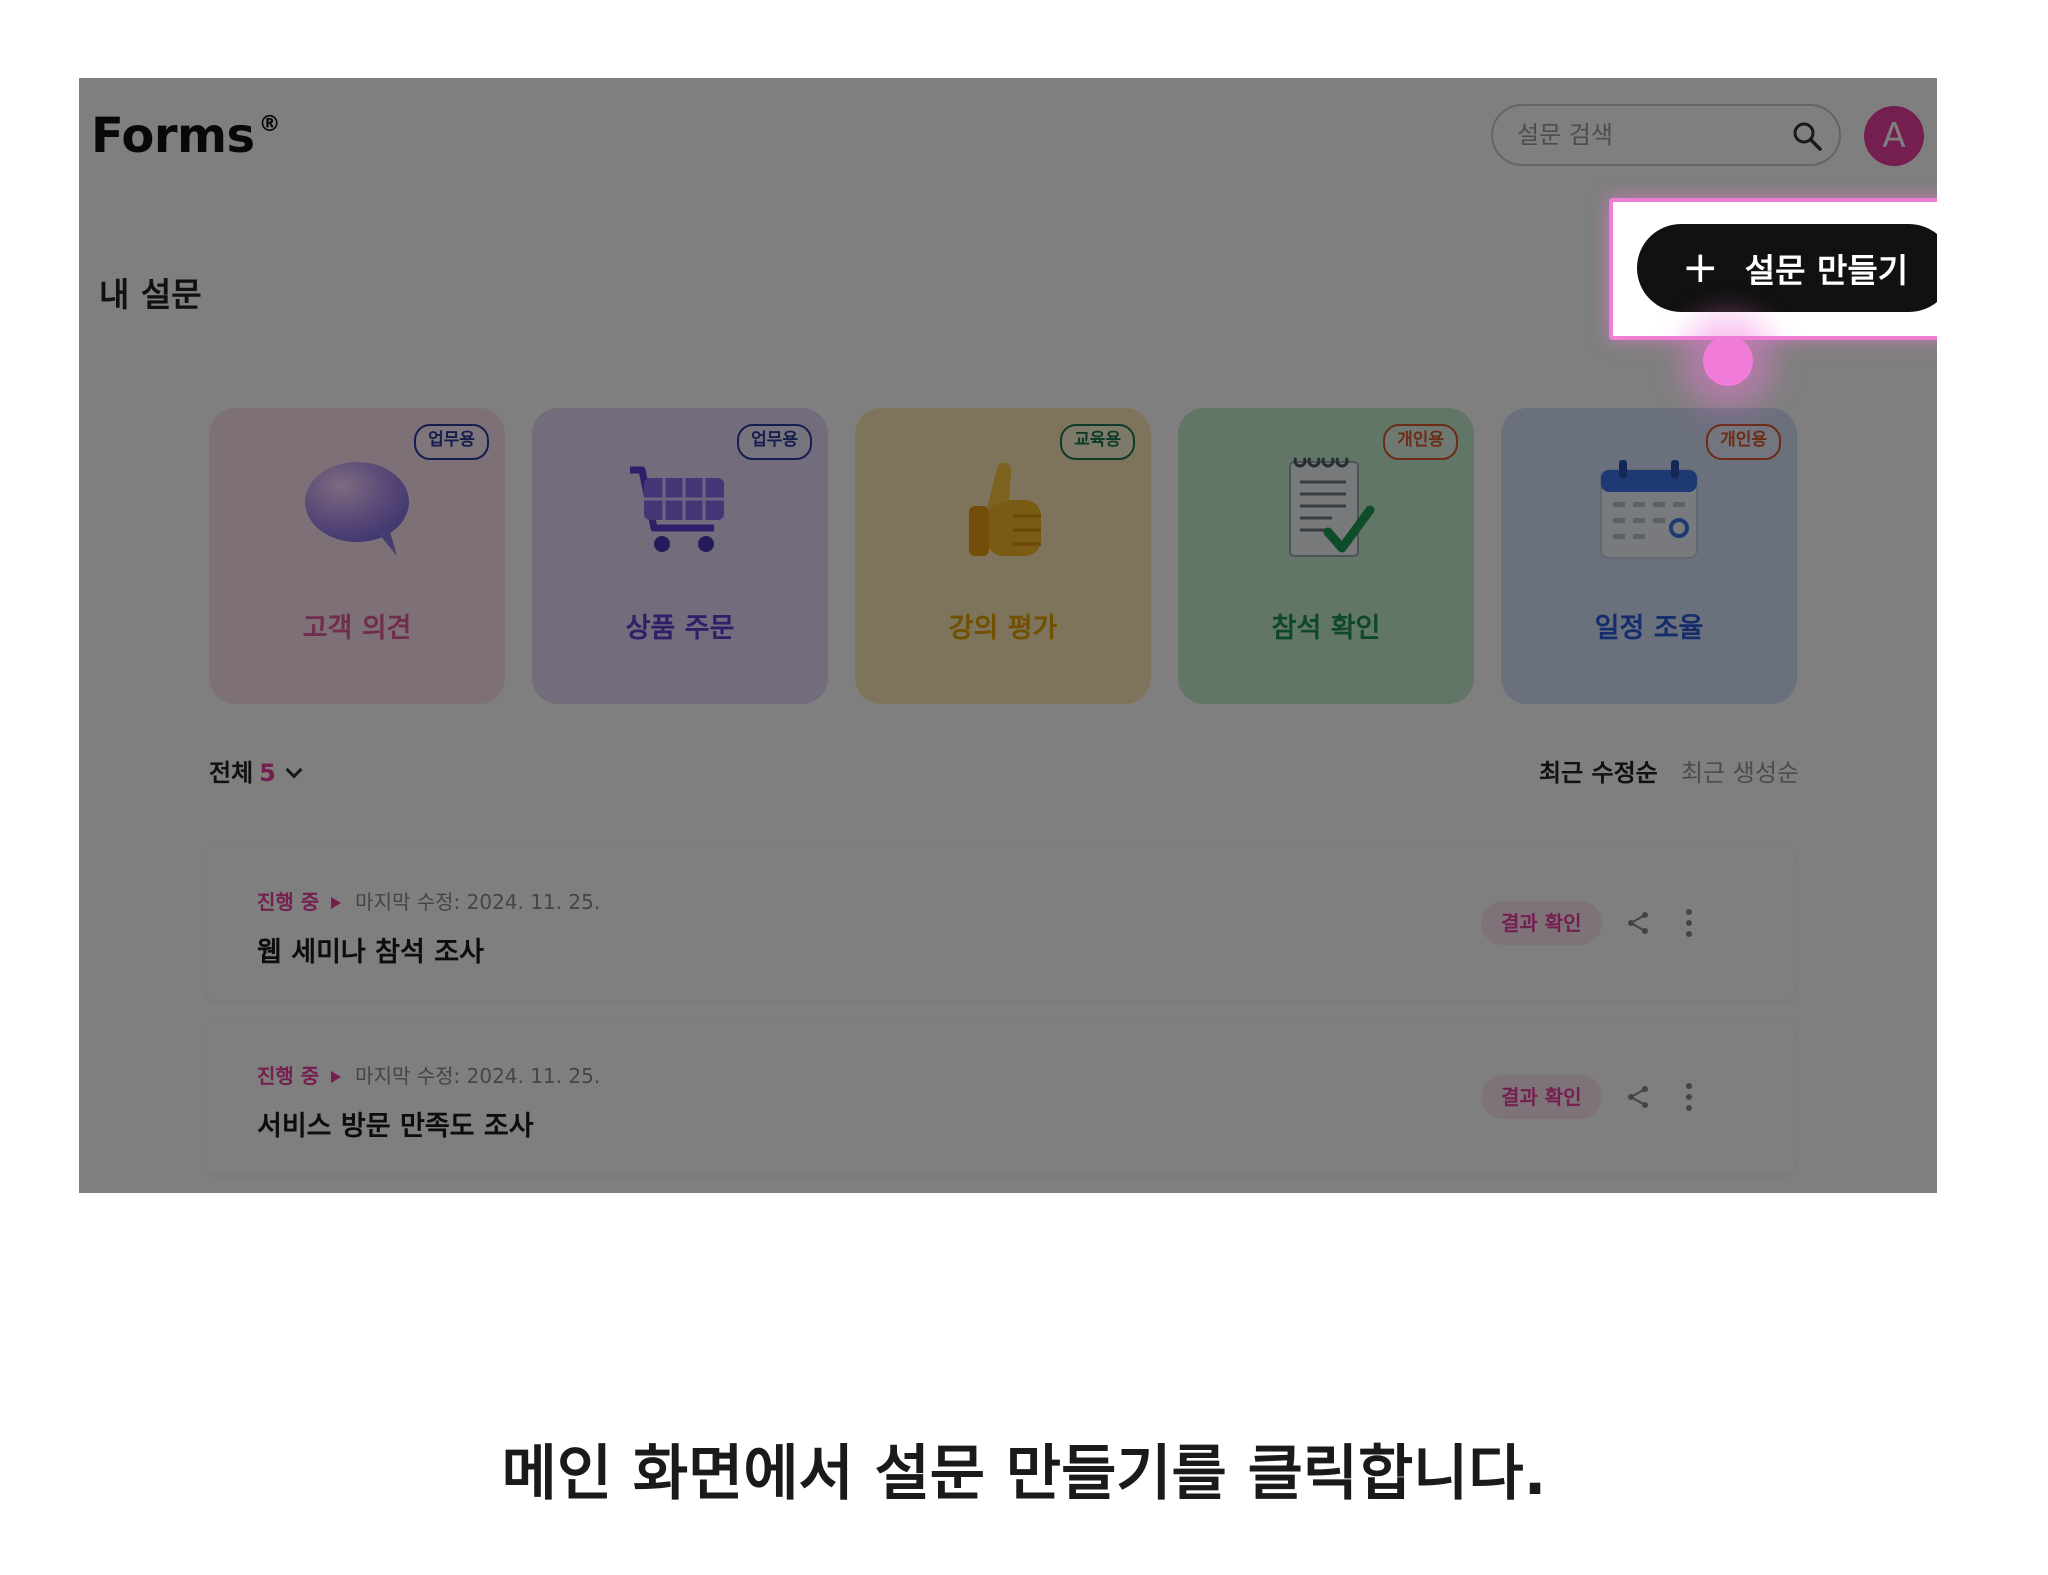  What do you see at coordinates (1024, 1474) in the screenshot?
I see `instruction-caption: 메인 화면에서 설문 만들기를 클릭합니다.` at bounding box center [1024, 1474].